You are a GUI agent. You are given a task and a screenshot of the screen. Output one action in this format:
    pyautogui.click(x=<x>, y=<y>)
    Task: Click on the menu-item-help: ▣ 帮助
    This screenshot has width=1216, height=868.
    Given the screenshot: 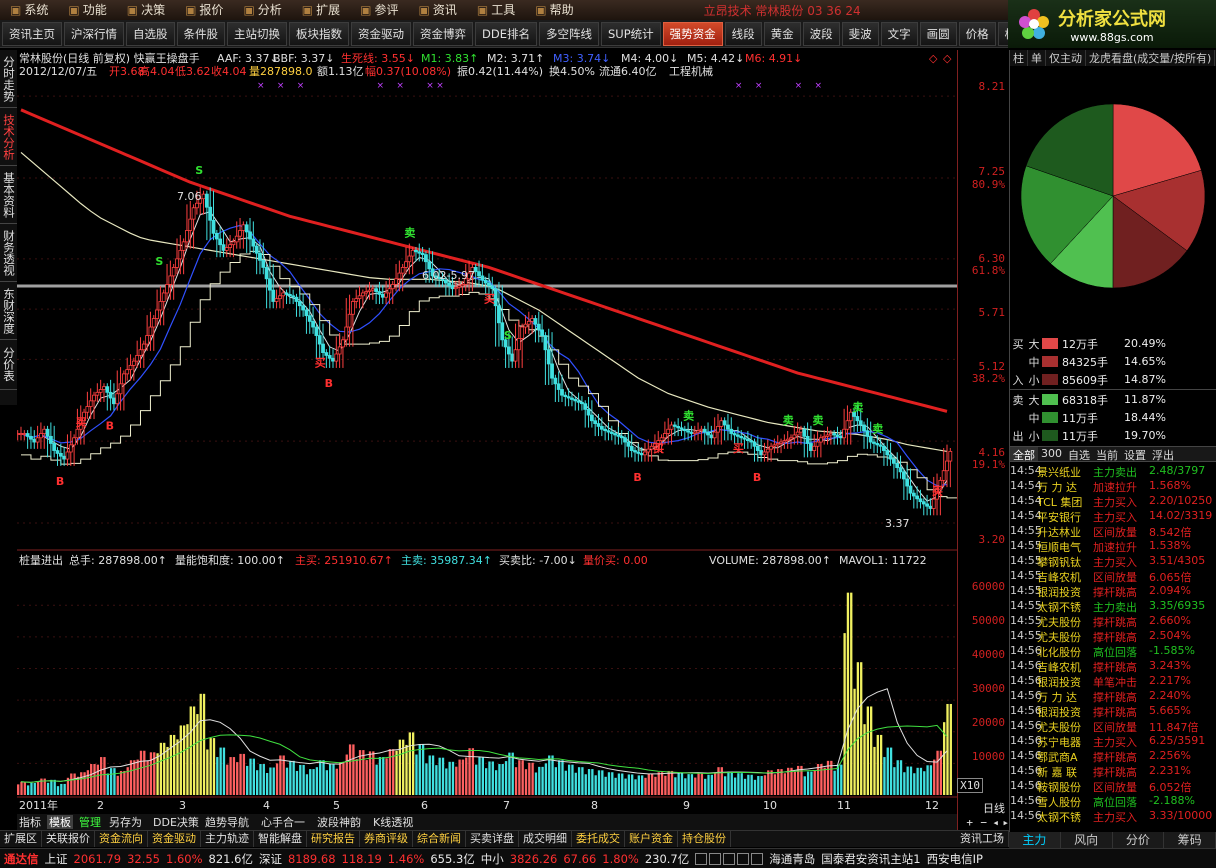 What is the action you would take?
    pyautogui.click(x=554, y=10)
    